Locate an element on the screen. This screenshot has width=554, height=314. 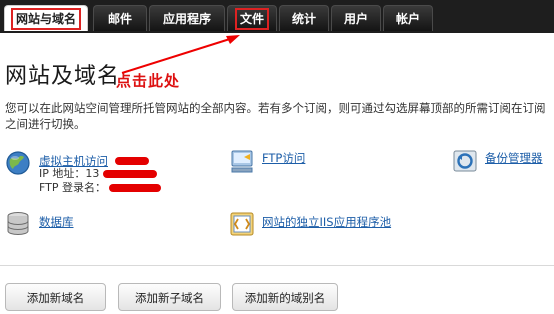
backup-icon is located at coordinates (465, 161).